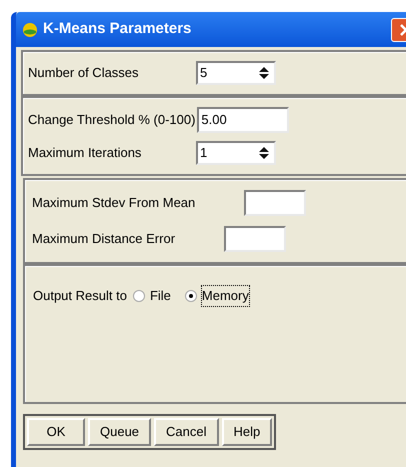  Describe the element at coordinates (151, 296) in the screenshot. I see `radio-option: File` at that location.